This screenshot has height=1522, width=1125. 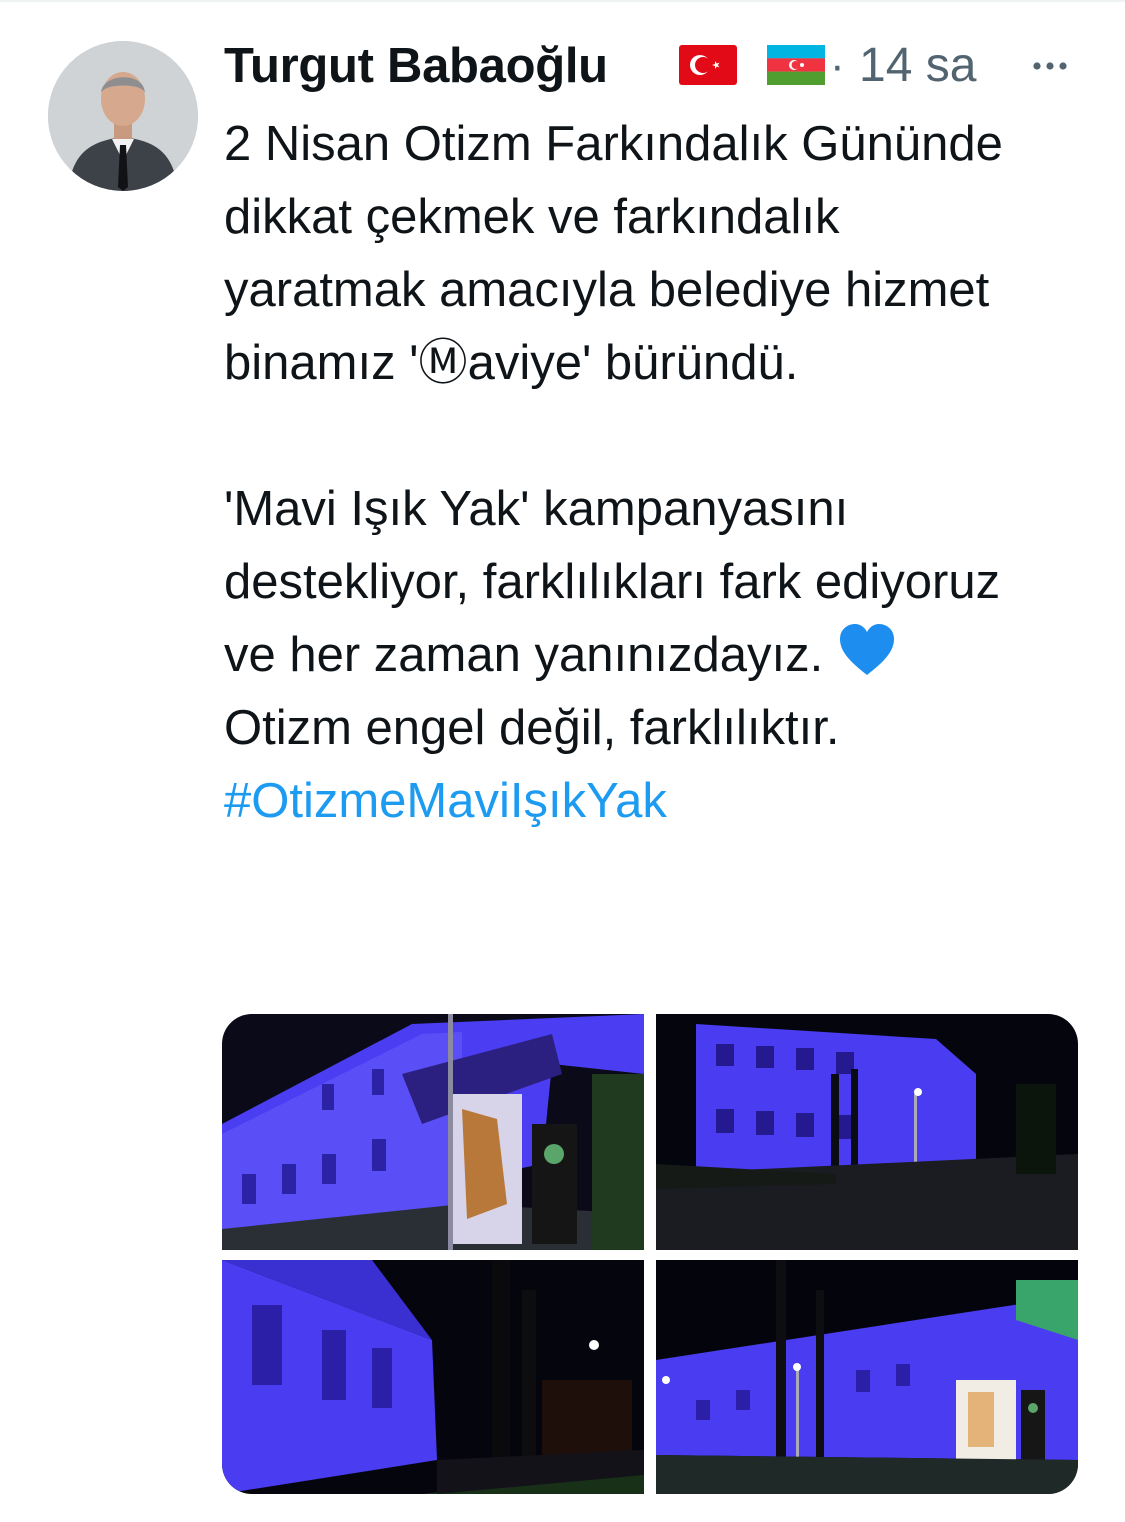 I want to click on avatar, so click(x=123, y=116).